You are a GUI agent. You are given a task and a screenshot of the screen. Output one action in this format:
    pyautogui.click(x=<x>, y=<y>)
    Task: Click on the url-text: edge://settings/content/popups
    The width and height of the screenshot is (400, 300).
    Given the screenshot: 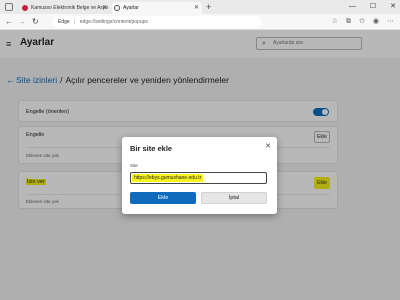 What is the action you would take?
    pyautogui.click(x=113, y=22)
    